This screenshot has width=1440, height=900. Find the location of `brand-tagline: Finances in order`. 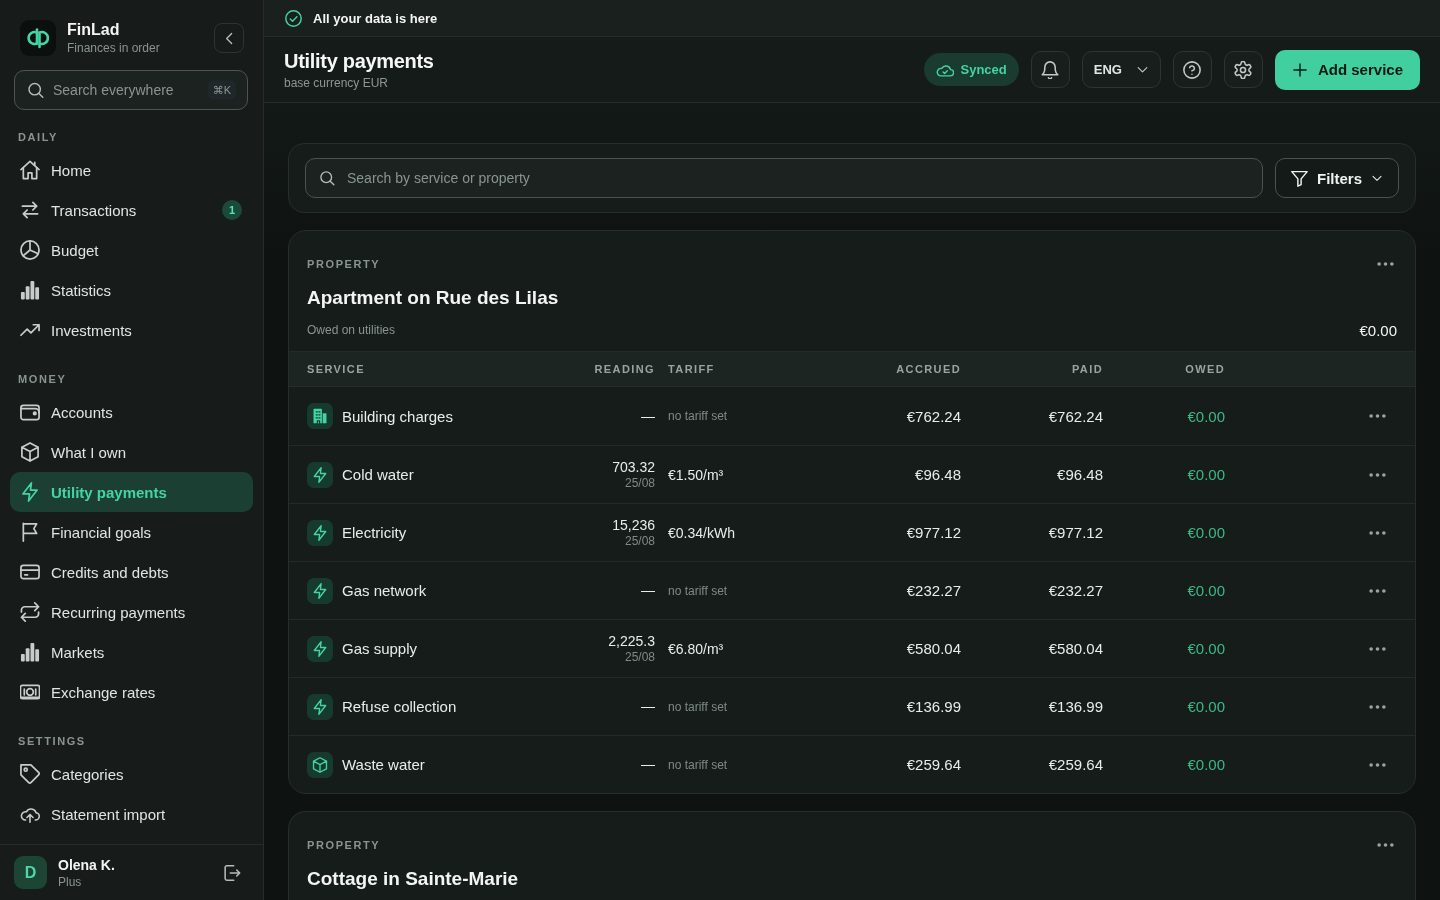

brand-tagline: Finances in order is located at coordinates (113, 48).